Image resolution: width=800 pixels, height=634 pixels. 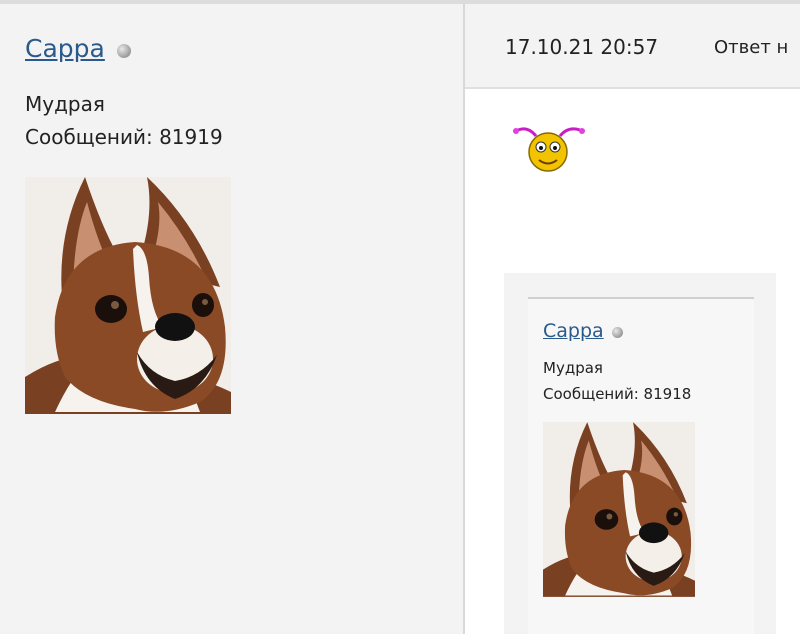 I want to click on quoted-author-panel: Сарра Мудрая Сообщений: 81918, so click(x=641, y=466).